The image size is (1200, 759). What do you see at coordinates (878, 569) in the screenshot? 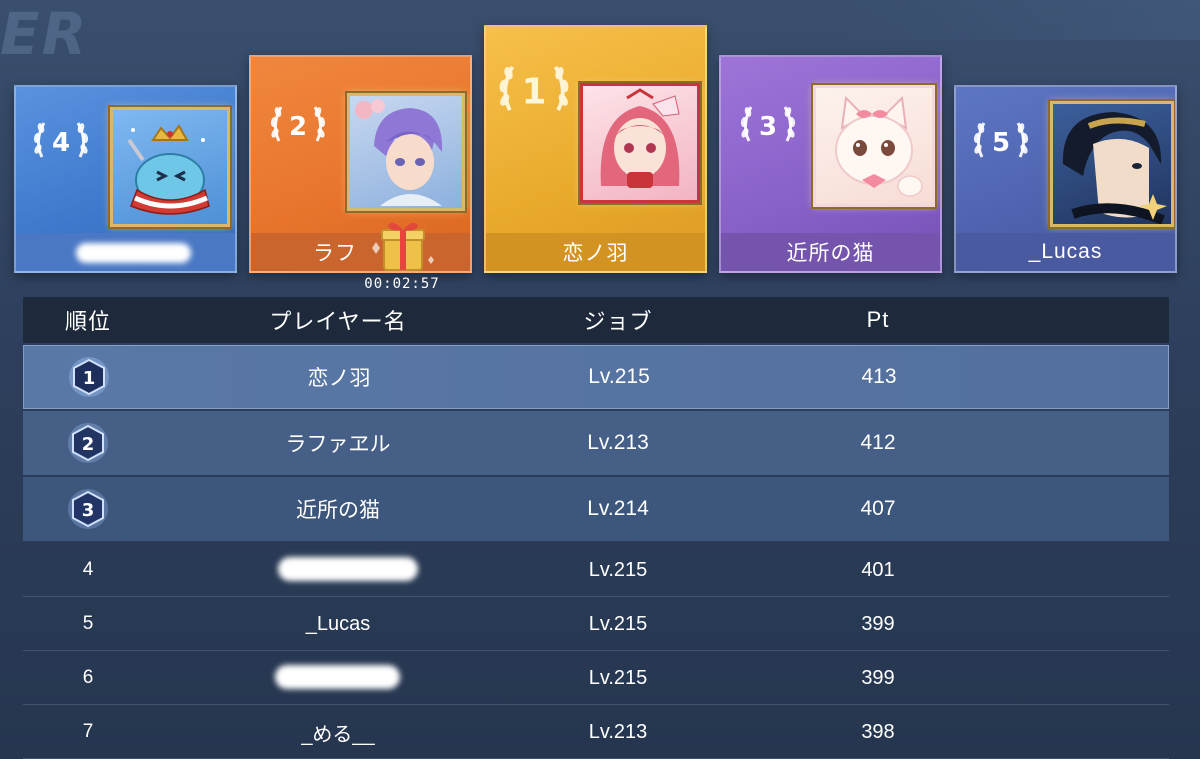
I see `player-points: 401` at bounding box center [878, 569].